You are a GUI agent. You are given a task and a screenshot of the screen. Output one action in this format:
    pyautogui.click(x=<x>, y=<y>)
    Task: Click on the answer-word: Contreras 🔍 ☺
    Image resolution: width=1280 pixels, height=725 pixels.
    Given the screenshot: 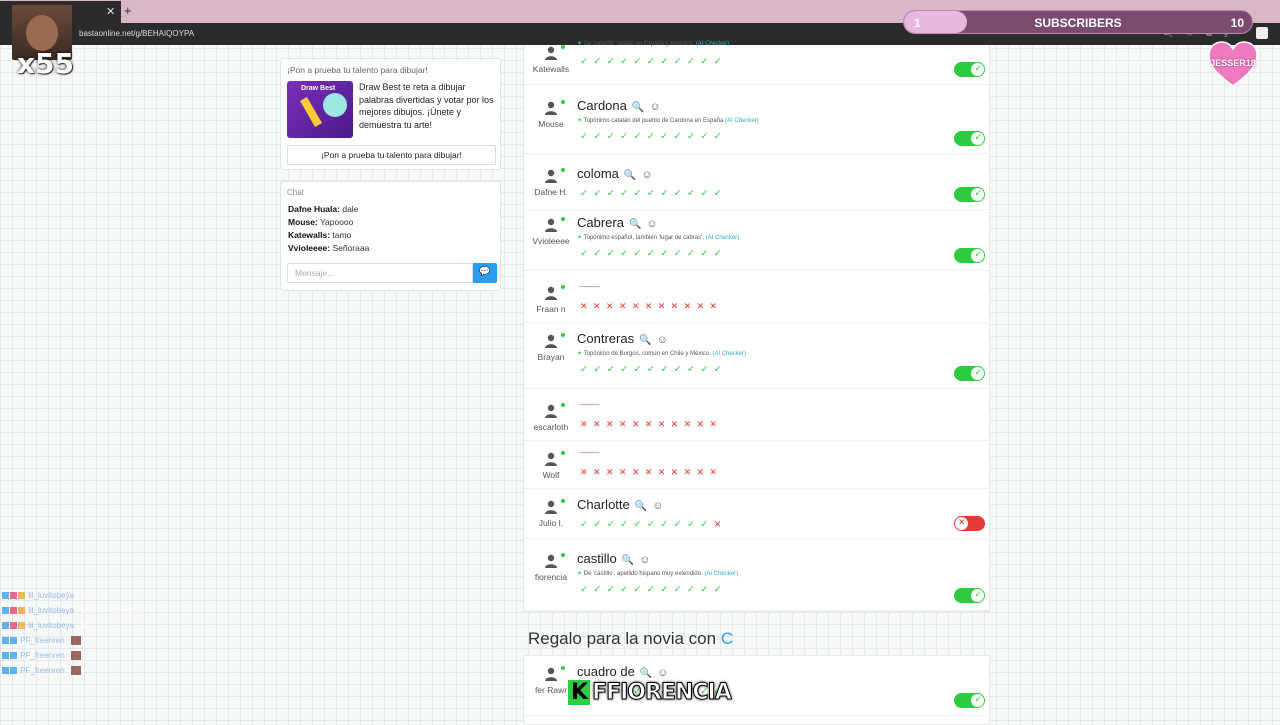 What is the action you would take?
    pyautogui.click(x=622, y=338)
    